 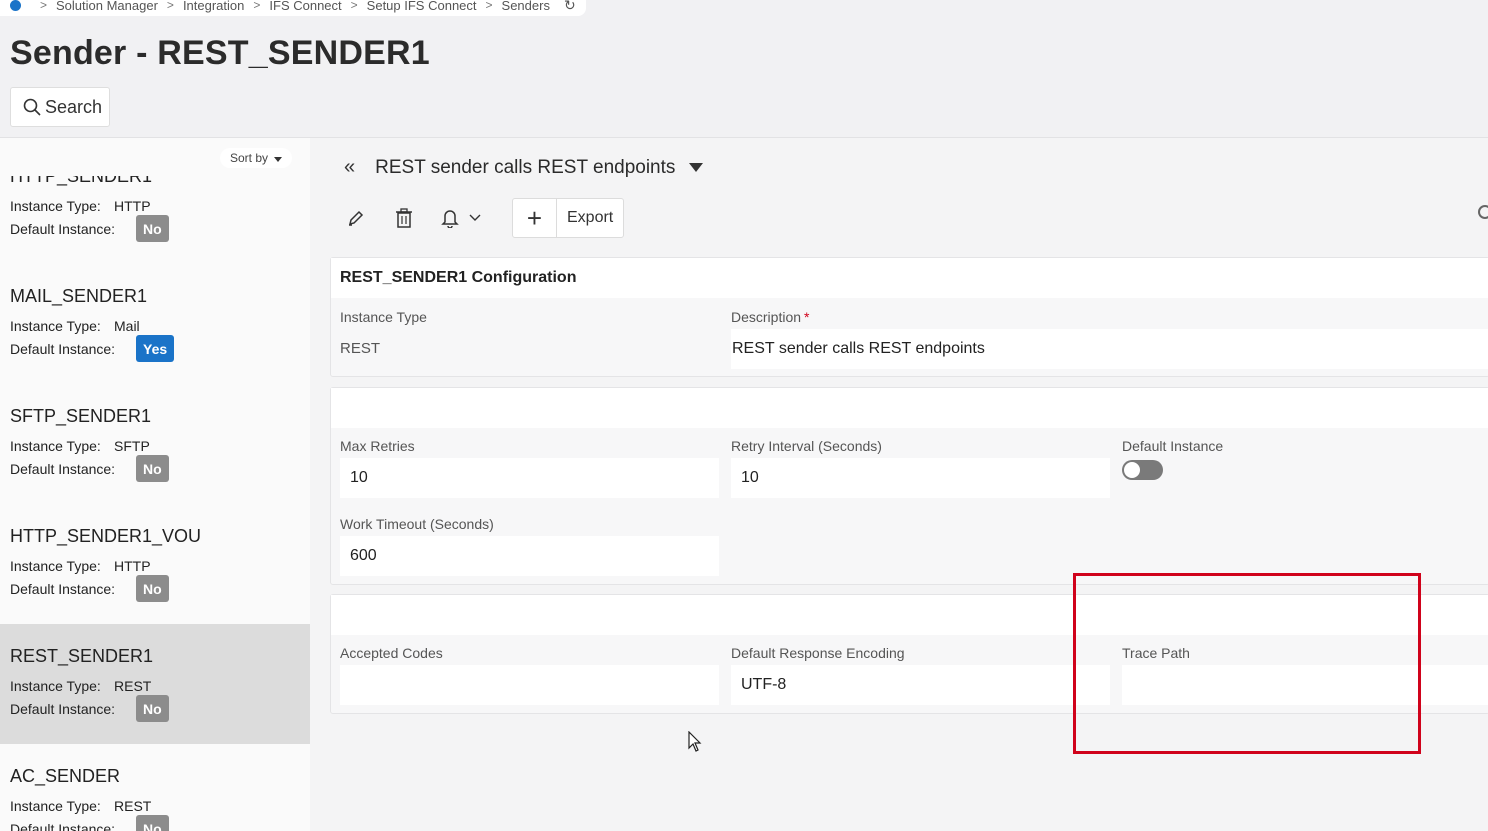 I want to click on toolbar: + Export, so click(x=482, y=218).